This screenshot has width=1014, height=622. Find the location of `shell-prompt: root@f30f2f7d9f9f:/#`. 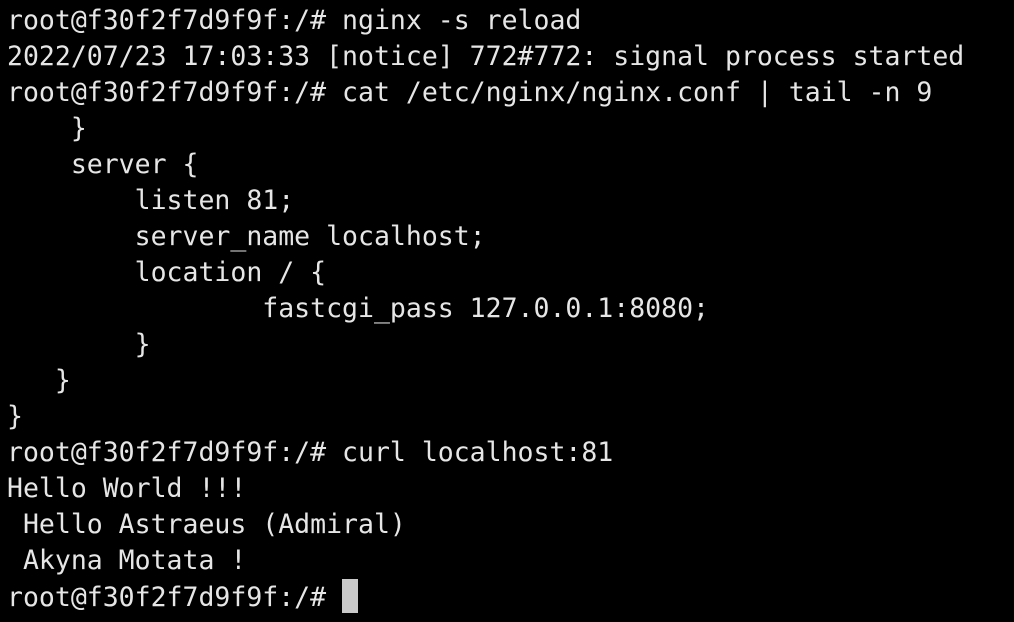

shell-prompt: root@f30f2f7d9f9f:/# is located at coordinates (175, 597).